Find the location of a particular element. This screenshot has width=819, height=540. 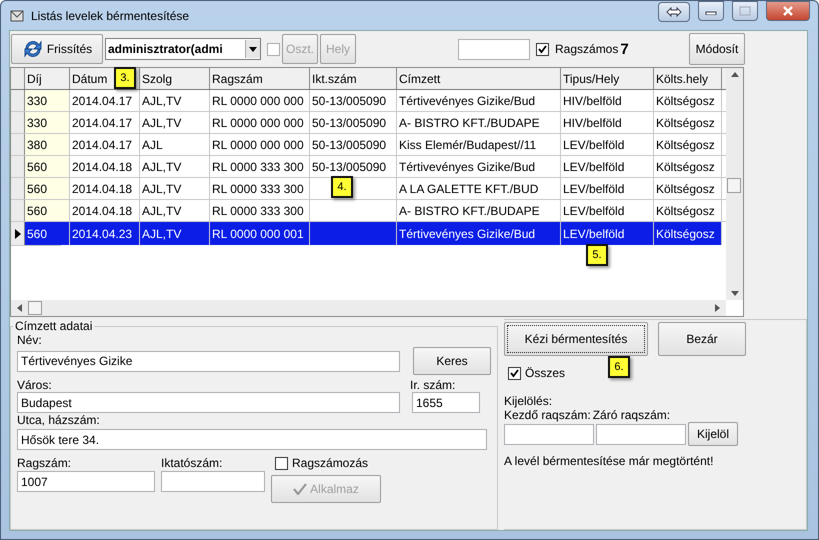

street-field: Hősök tere 34. is located at coordinates (252, 439).